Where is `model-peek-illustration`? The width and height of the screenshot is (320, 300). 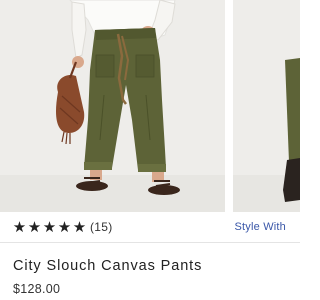
model-peek-illustration is located at coordinates (266, 106).